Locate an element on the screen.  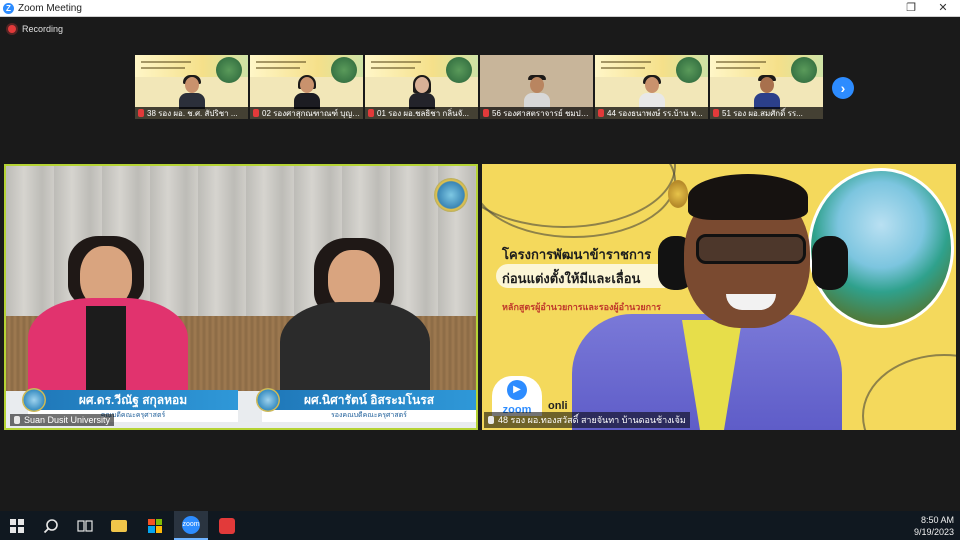
red-app-button is located at coordinates (227, 525).